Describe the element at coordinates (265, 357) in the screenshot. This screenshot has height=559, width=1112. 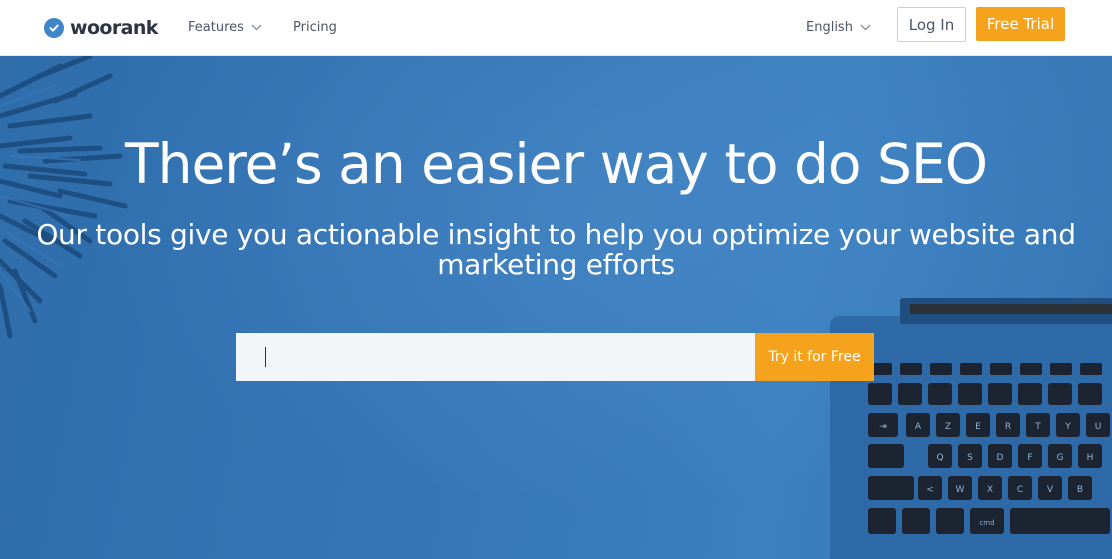
I see `text-cursor` at that location.